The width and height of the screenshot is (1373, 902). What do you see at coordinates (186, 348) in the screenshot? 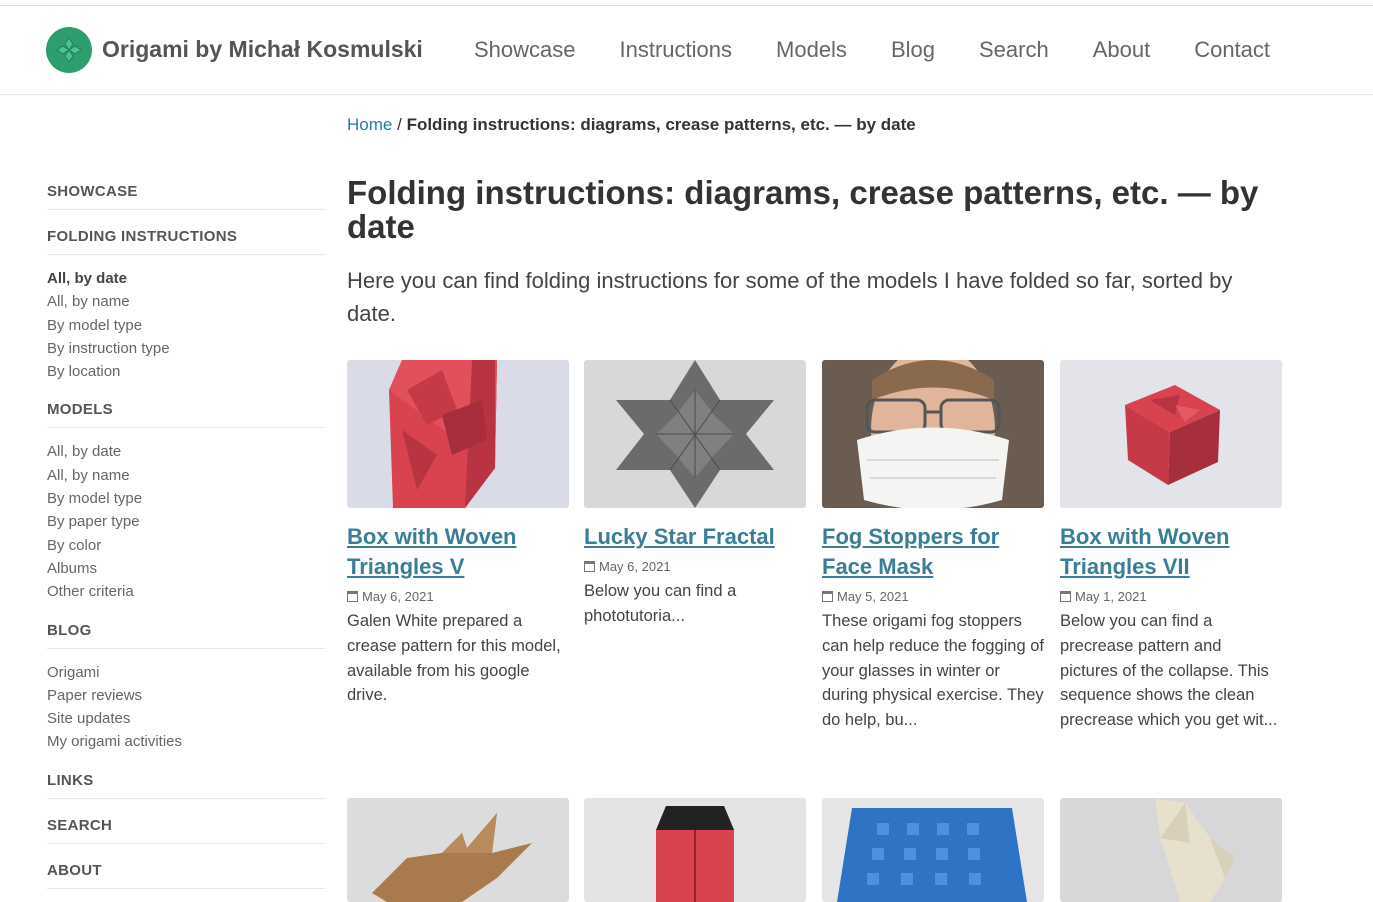
I see `sidebar-item-by-instruction-type: By instruction type` at bounding box center [186, 348].